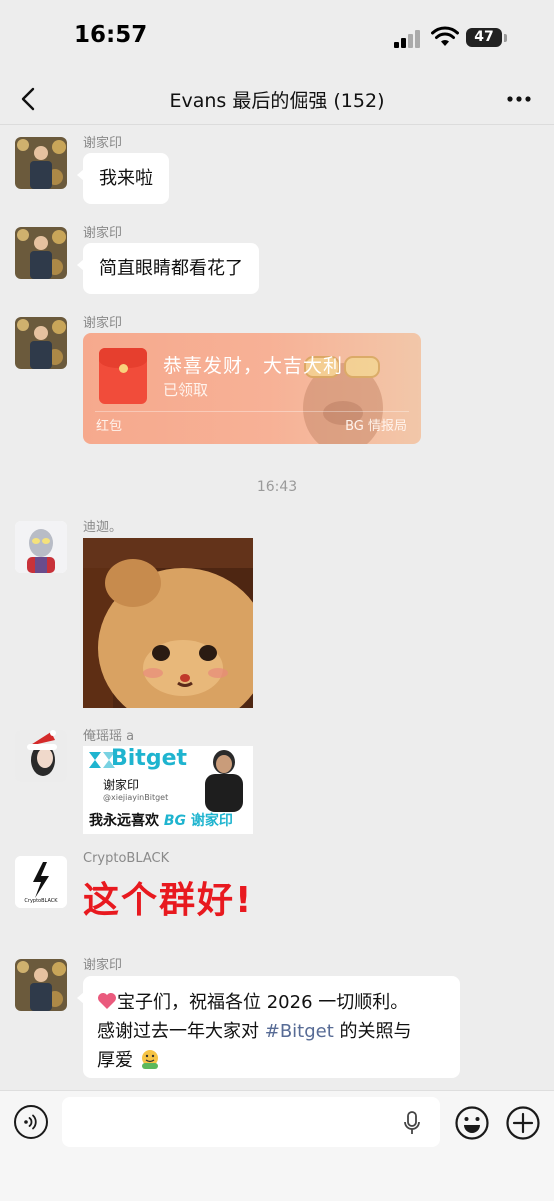 The image size is (554, 1201). I want to click on message-line-1: 宝子们，祝福各位 2026 一切顺利。, so click(271, 1002).